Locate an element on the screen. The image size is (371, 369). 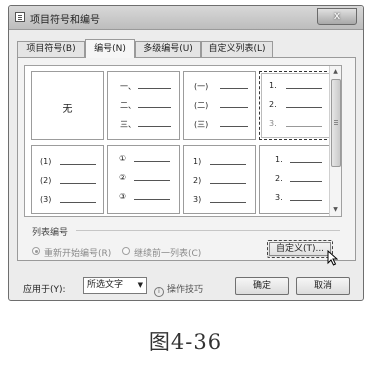
style-marker: 1) is located at coordinates (197, 161).